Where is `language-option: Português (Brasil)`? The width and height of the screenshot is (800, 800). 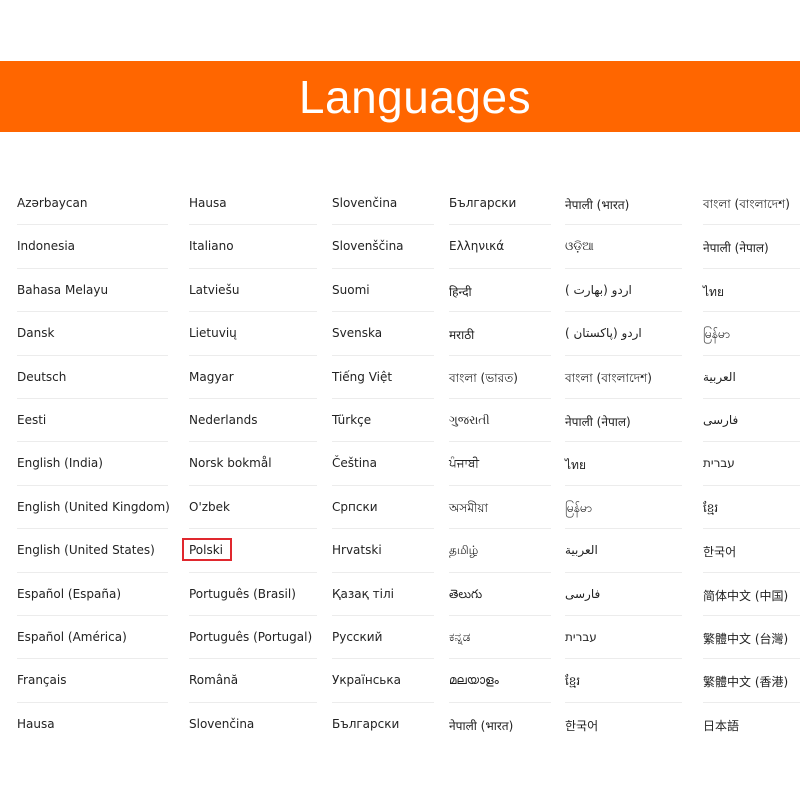 language-option: Português (Brasil) is located at coordinates (253, 594).